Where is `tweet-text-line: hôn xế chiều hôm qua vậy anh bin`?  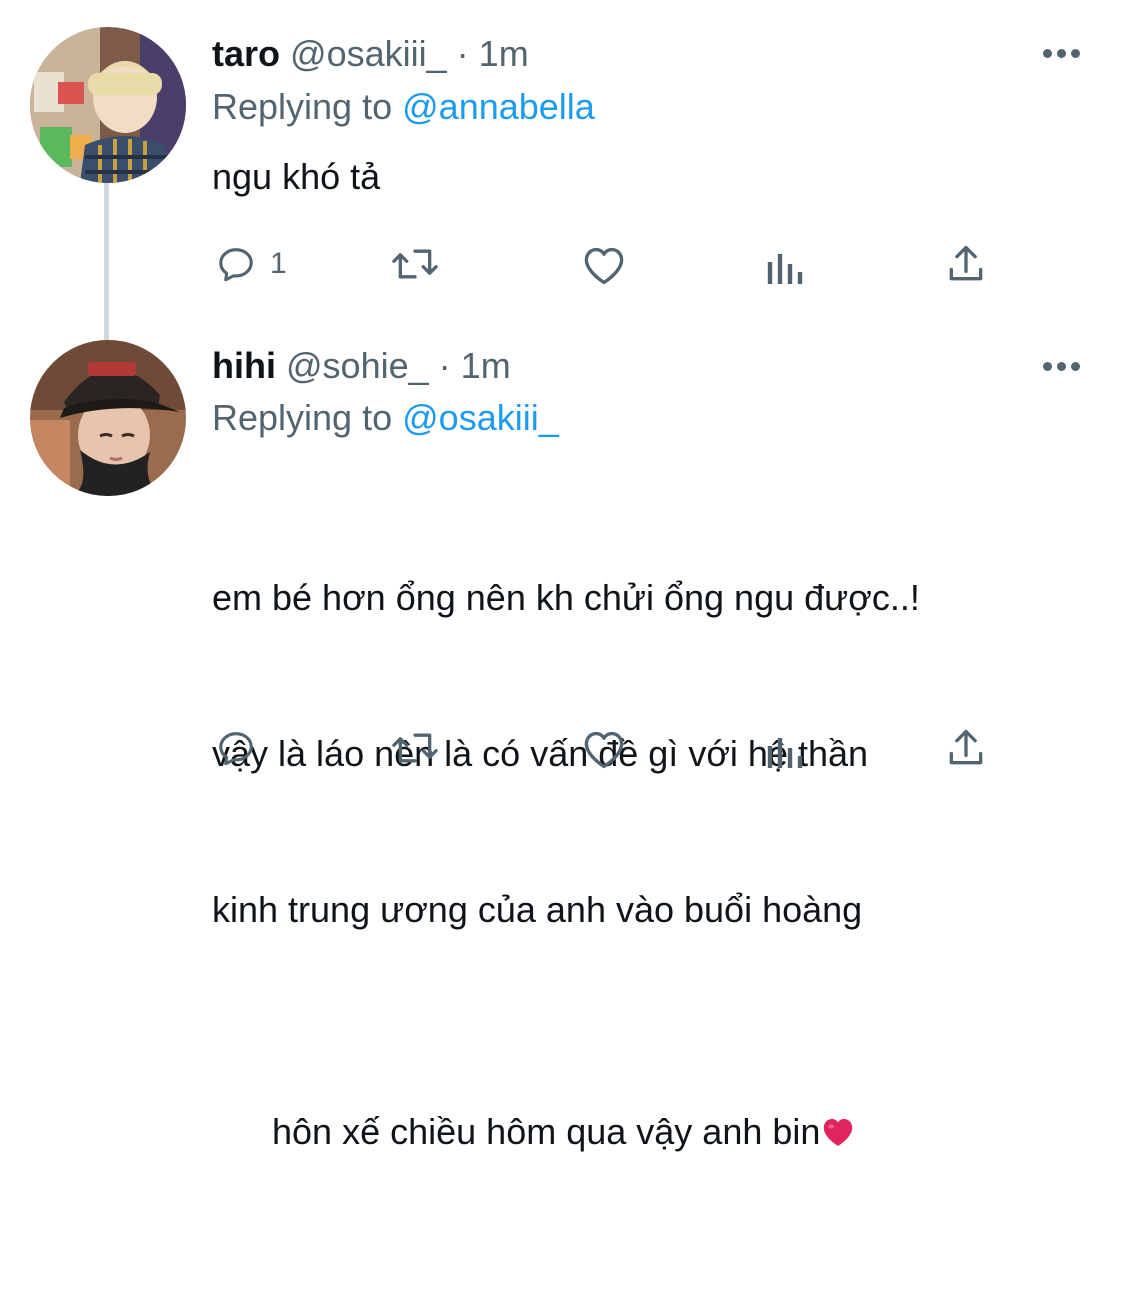 tweet-text-line: hôn xế chiều hôm qua vậy anh bin is located at coordinates (642, 1132).